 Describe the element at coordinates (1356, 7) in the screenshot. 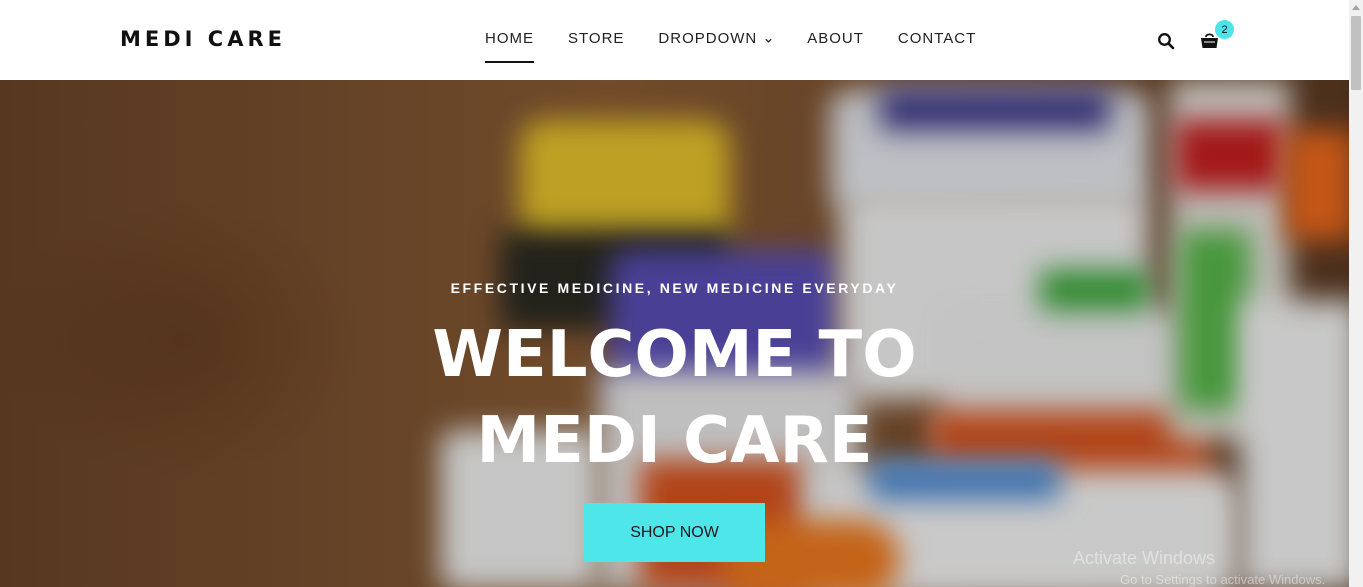

I see `scroll-up-arrow-icon` at that location.